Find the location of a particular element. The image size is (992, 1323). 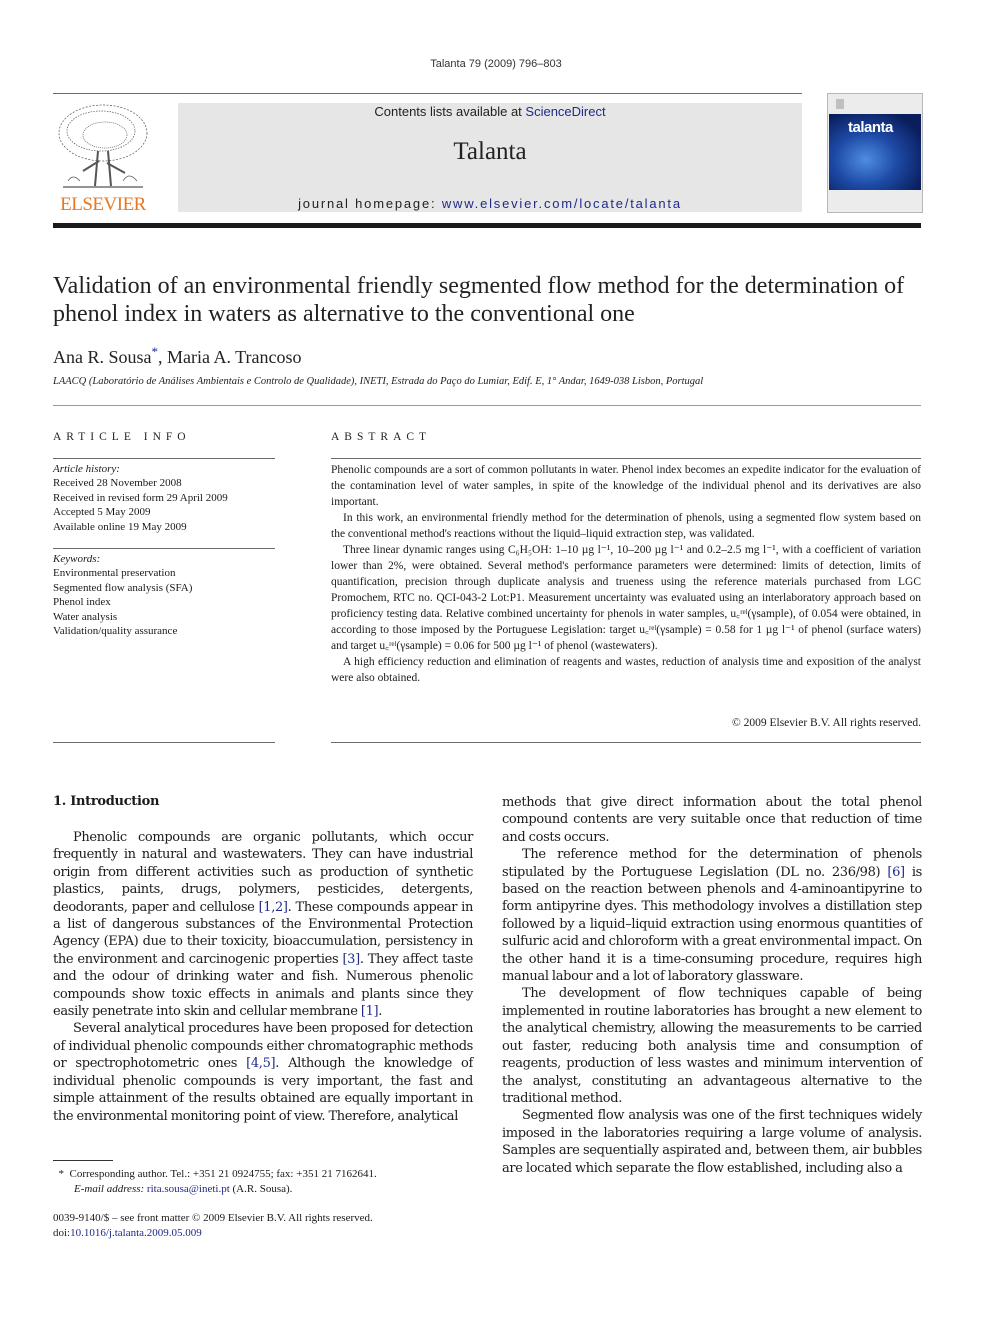

keyword-item: Segmented flow analysis (SFA) is located at coordinates (123, 587).